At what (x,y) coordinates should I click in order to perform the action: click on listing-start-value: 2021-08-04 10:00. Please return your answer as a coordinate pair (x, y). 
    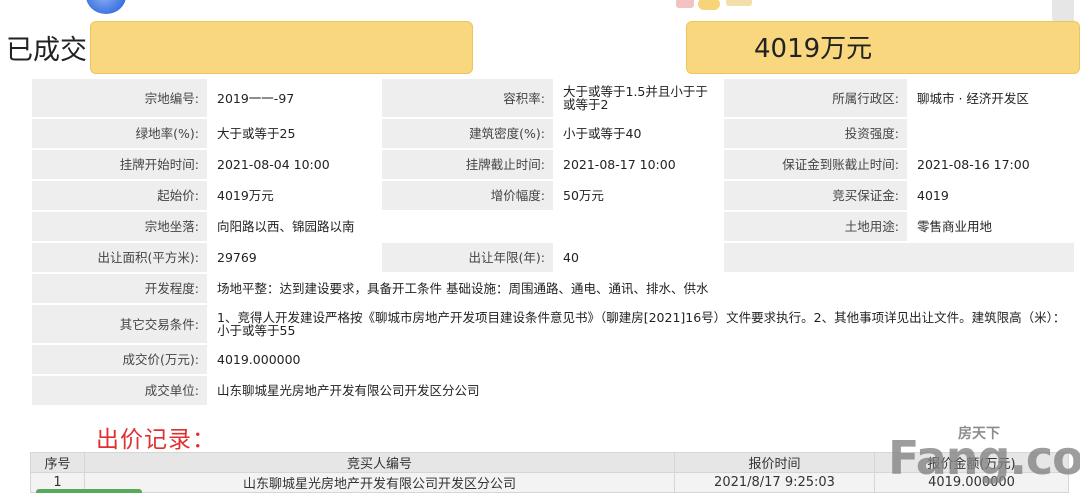
    Looking at the image, I should click on (294, 164).